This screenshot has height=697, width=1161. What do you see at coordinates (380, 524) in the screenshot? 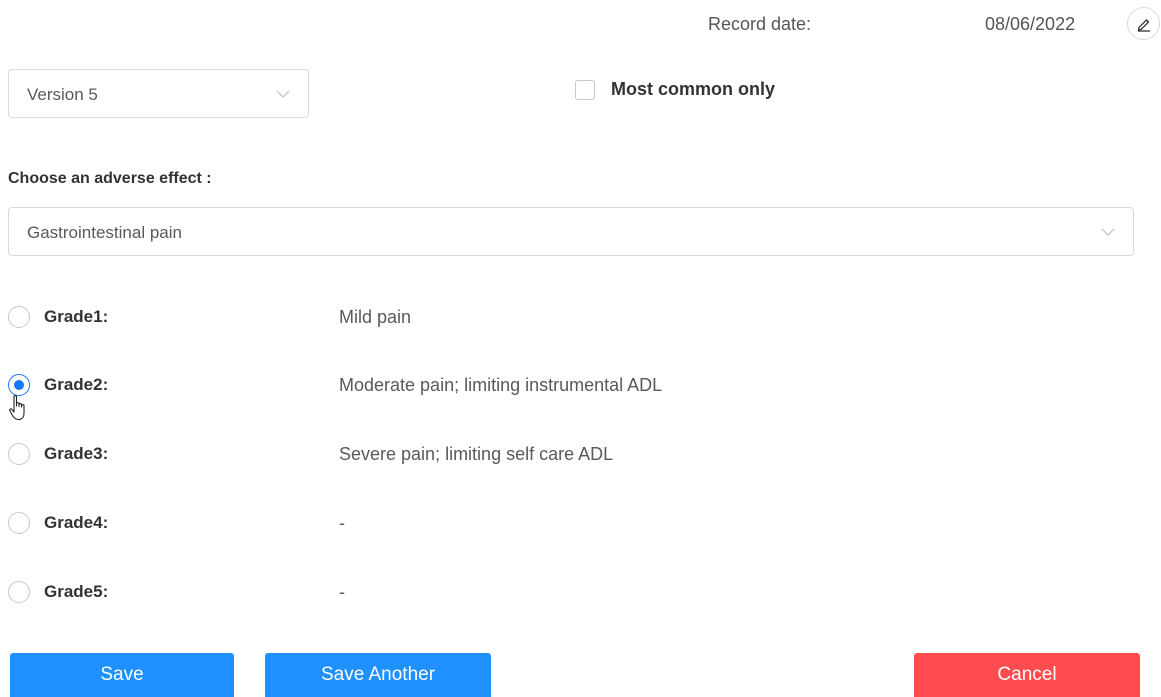
I see `grade-option-4: Grade4: -` at bounding box center [380, 524].